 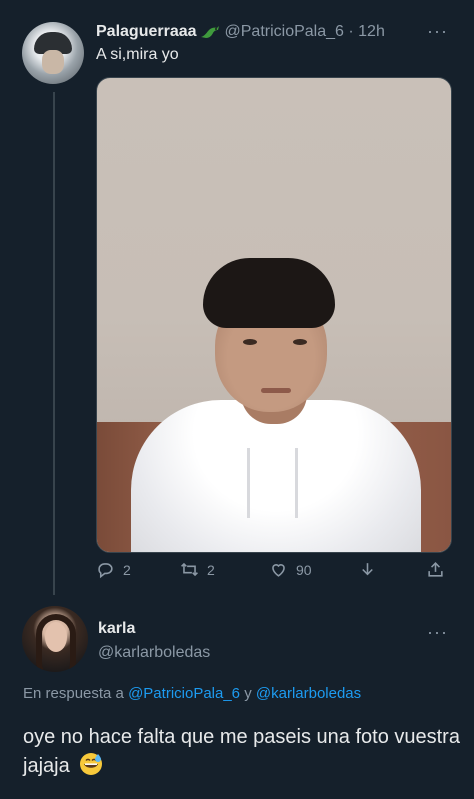 What do you see at coordinates (116, 629) in the screenshot?
I see `reply-display-name: karla` at bounding box center [116, 629].